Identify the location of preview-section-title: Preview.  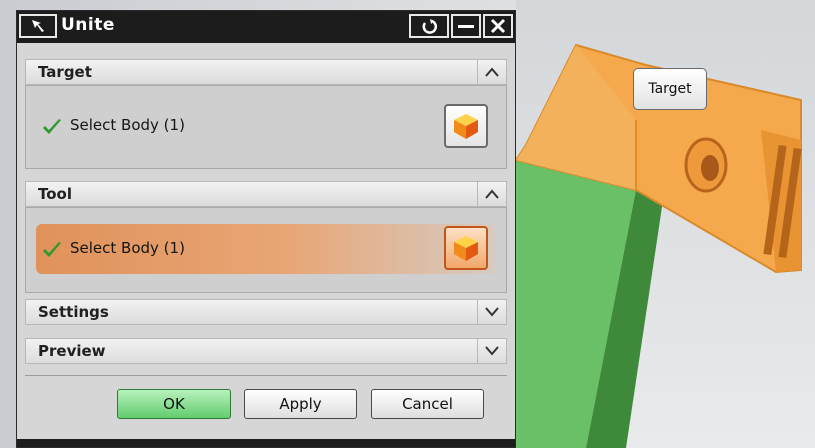
(72, 351).